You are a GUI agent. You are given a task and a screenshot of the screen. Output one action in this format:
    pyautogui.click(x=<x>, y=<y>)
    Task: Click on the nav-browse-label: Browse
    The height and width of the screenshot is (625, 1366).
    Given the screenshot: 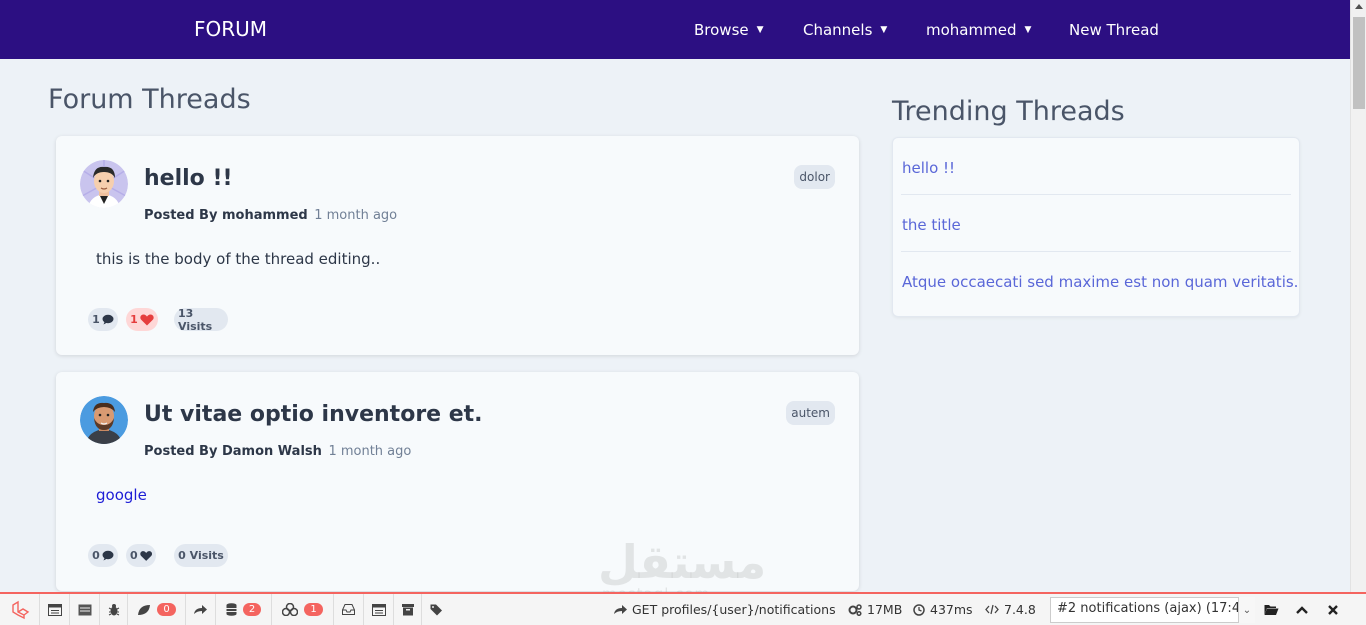 What is the action you would take?
    pyautogui.click(x=721, y=30)
    